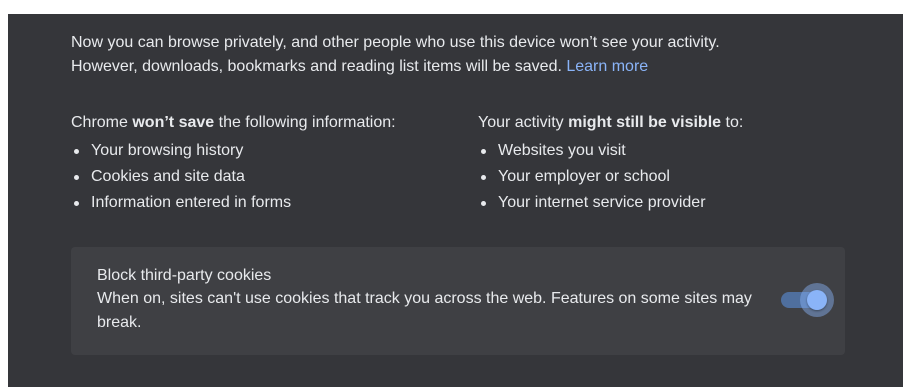  Describe the element at coordinates (173, 122) in the screenshot. I see `not-saved-heading-bold: won’t save` at that location.